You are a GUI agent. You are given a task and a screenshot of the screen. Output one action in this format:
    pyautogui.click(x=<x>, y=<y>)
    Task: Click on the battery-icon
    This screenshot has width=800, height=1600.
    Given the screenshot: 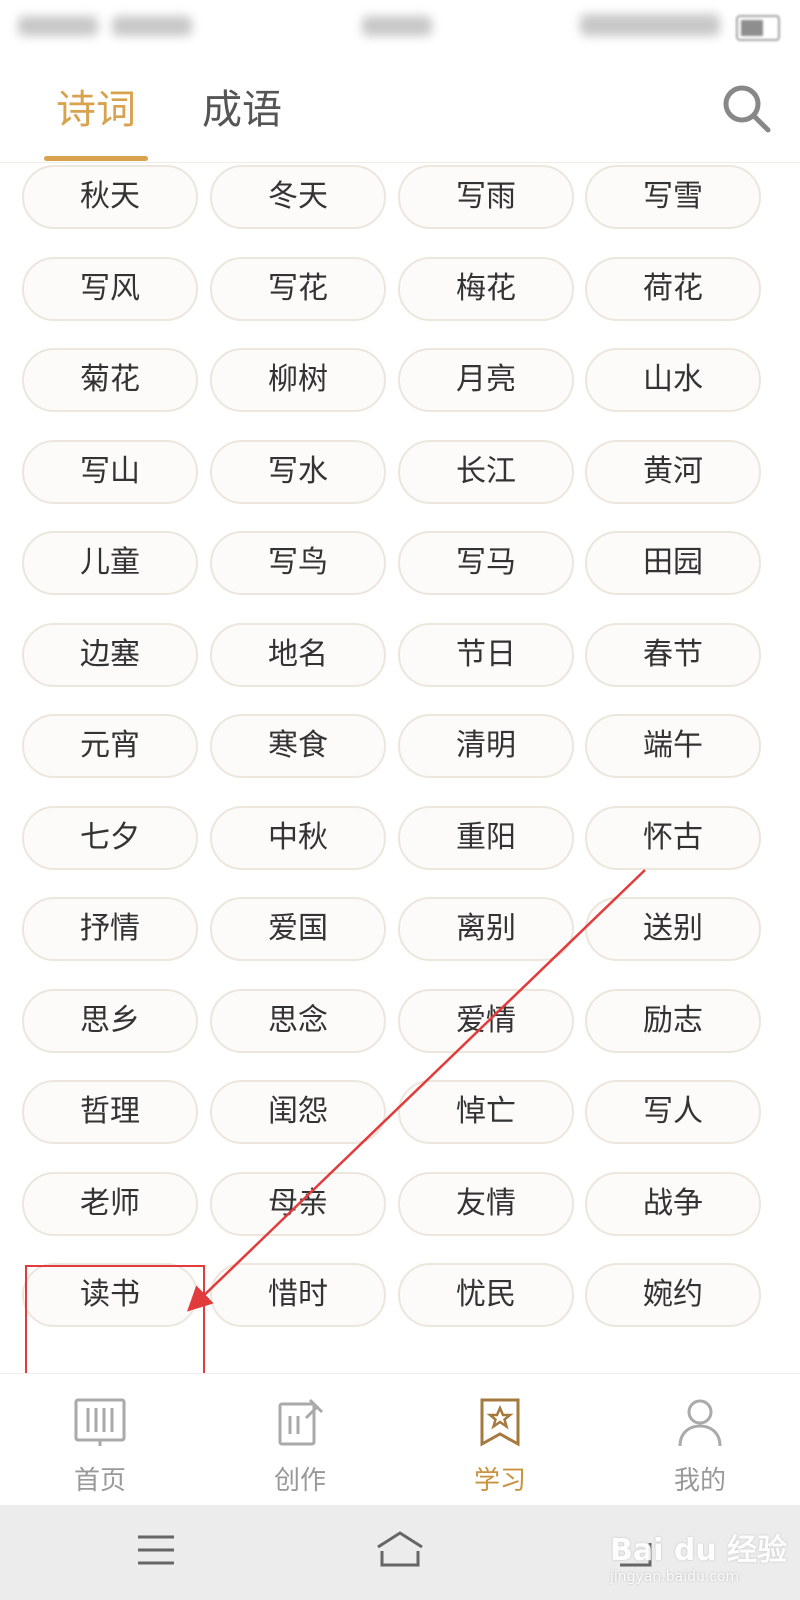 What is the action you would take?
    pyautogui.click(x=758, y=28)
    